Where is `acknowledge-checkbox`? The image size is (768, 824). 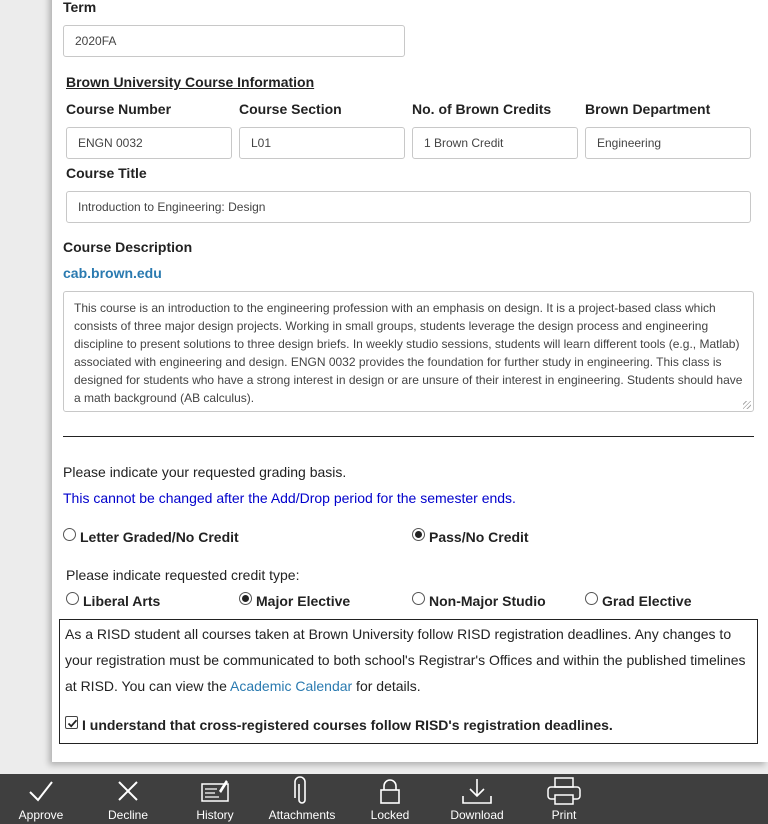
acknowledge-checkbox is located at coordinates (71, 722).